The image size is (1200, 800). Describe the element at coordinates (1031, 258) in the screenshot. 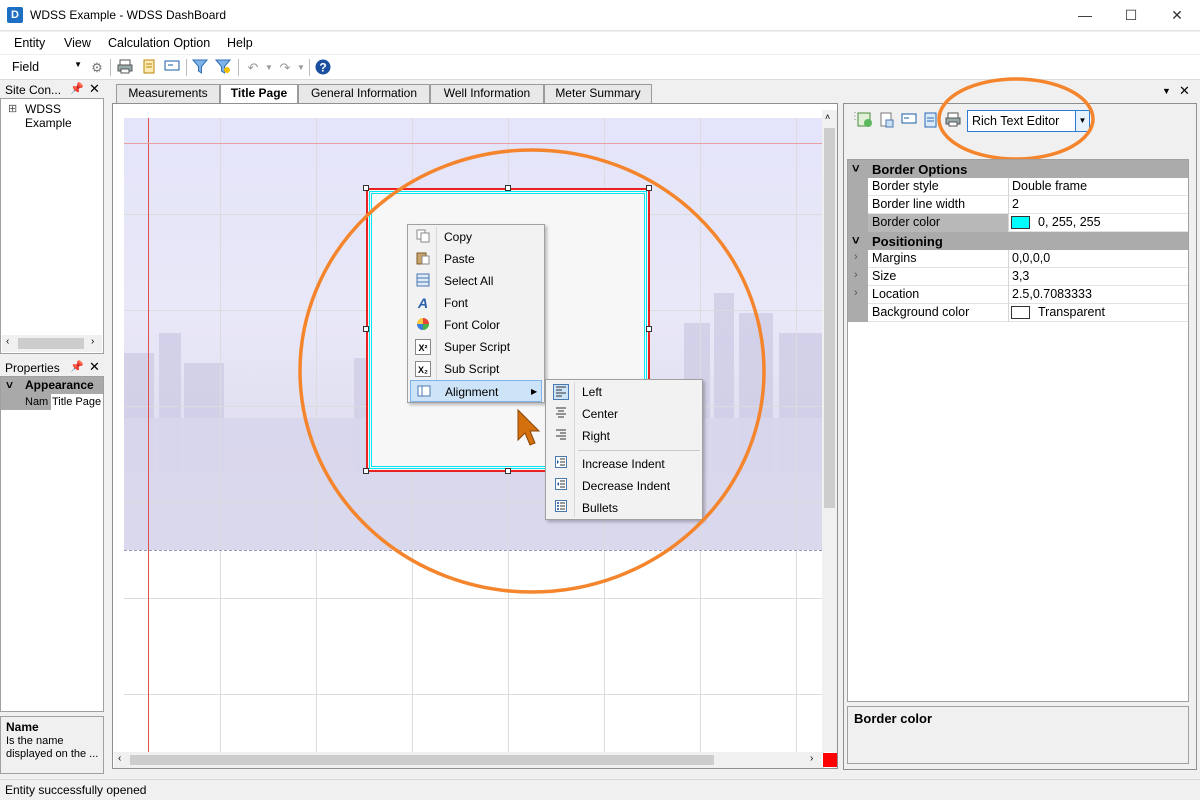

I see `property-value: 0,0,0,0` at that location.